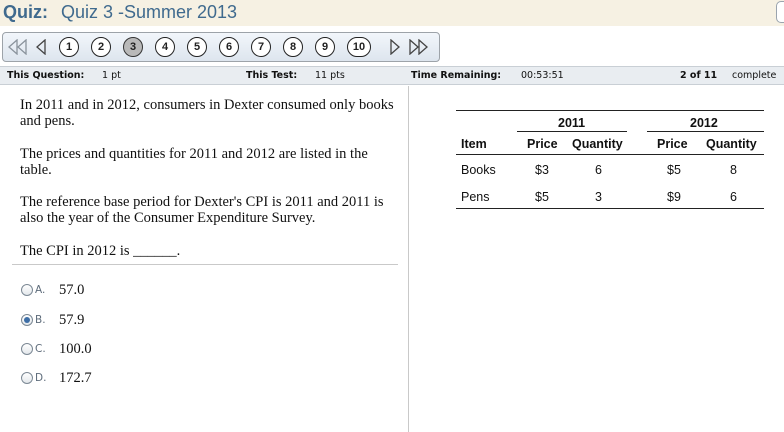 This screenshot has width=784, height=432. Describe the element at coordinates (75, 377) in the screenshot. I see `option-value: 172.7` at that location.